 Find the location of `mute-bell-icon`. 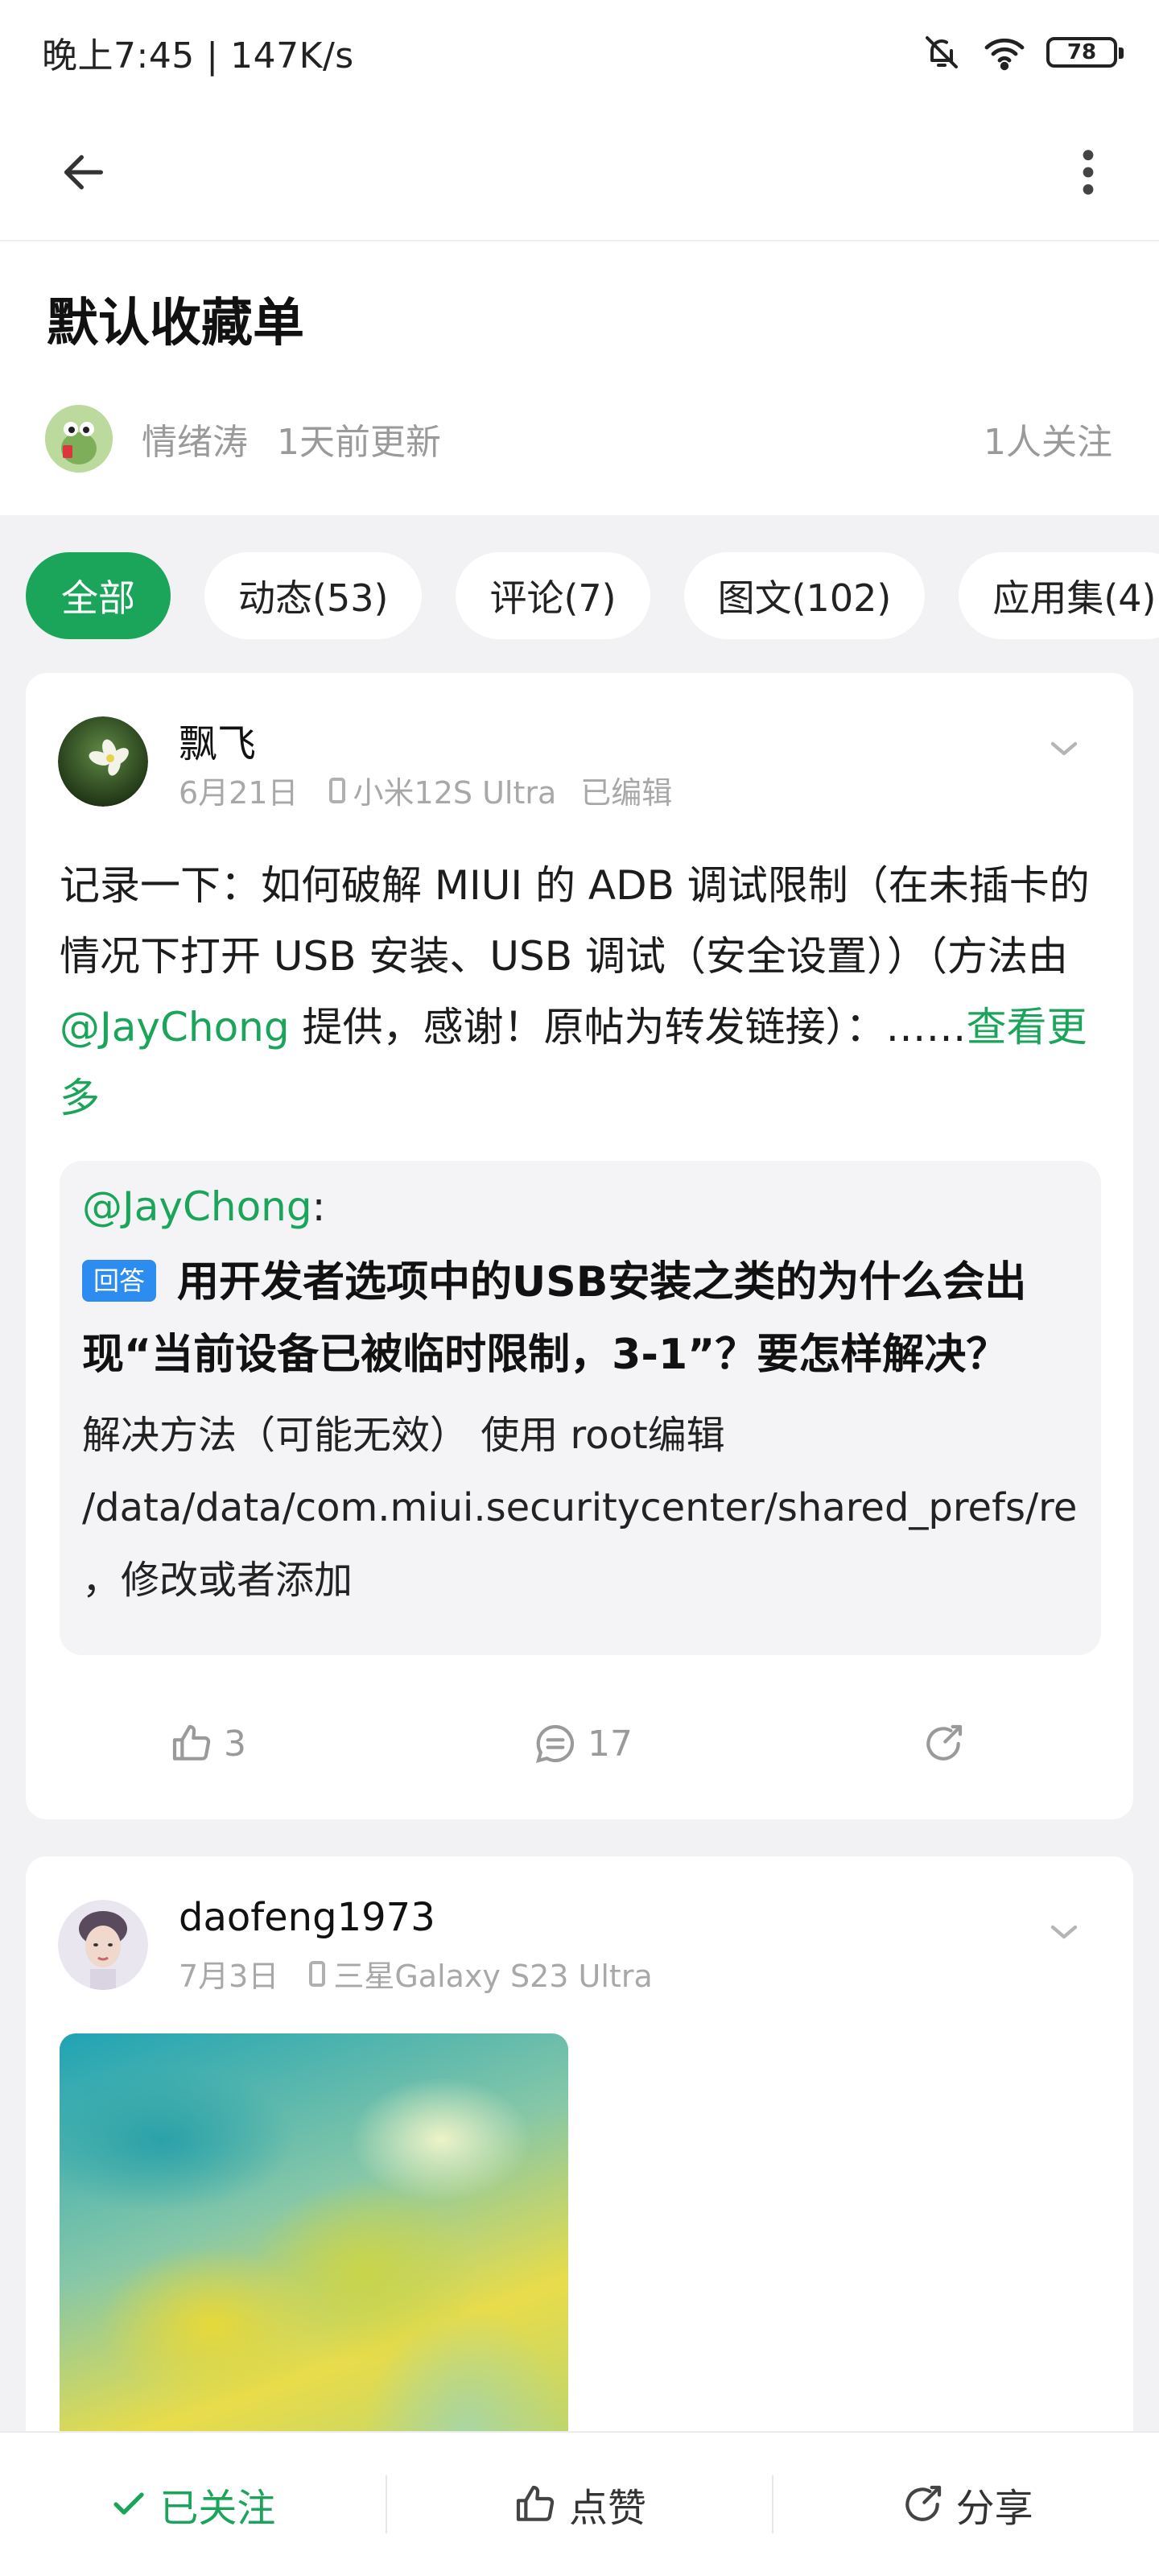

mute-bell-icon is located at coordinates (942, 52).